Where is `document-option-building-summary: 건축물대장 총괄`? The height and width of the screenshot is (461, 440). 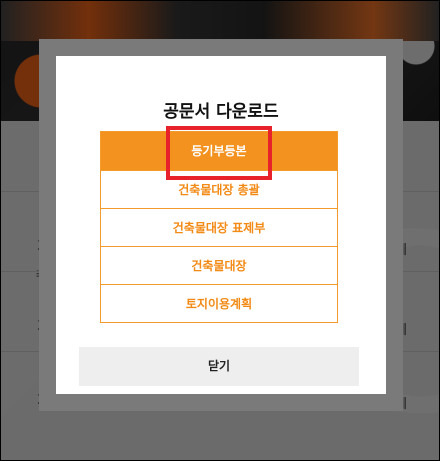
document-option-building-summary: 건축물대장 총괄 is located at coordinates (219, 189).